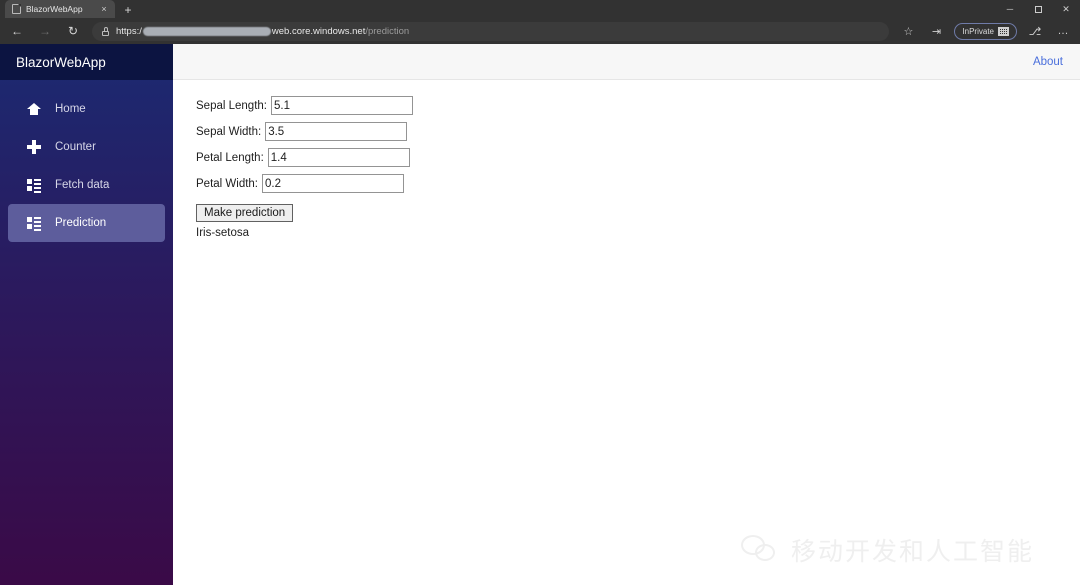 The height and width of the screenshot is (585, 1080). What do you see at coordinates (978, 31) in the screenshot?
I see `inprivate-label: InPrivate` at bounding box center [978, 31].